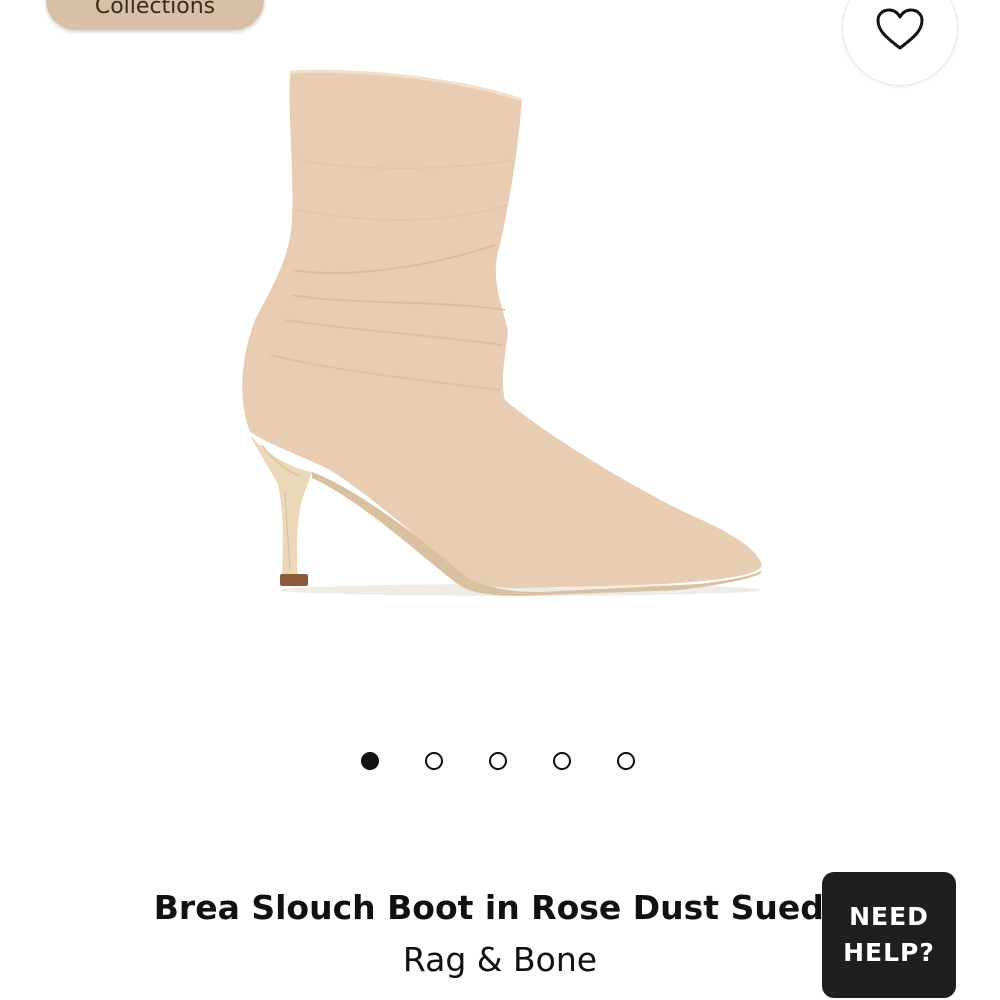  I want to click on carousel-dots, so click(501, 763).